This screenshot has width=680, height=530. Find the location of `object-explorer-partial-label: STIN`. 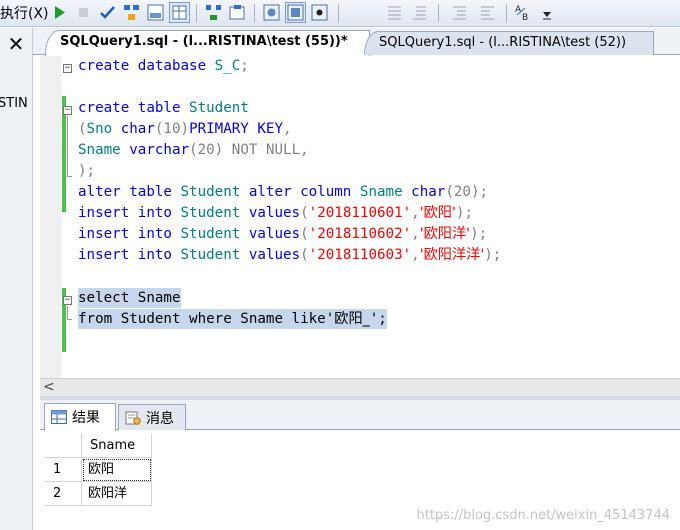

object-explorer-partial-label: STIN is located at coordinates (14, 103).